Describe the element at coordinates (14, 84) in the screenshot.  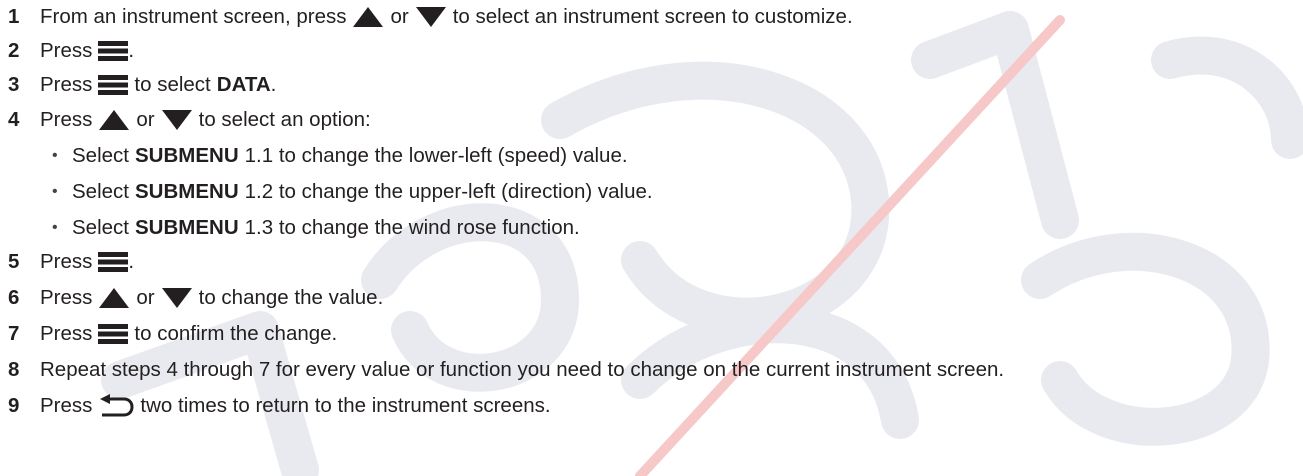
I see `step-number: 3` at that location.